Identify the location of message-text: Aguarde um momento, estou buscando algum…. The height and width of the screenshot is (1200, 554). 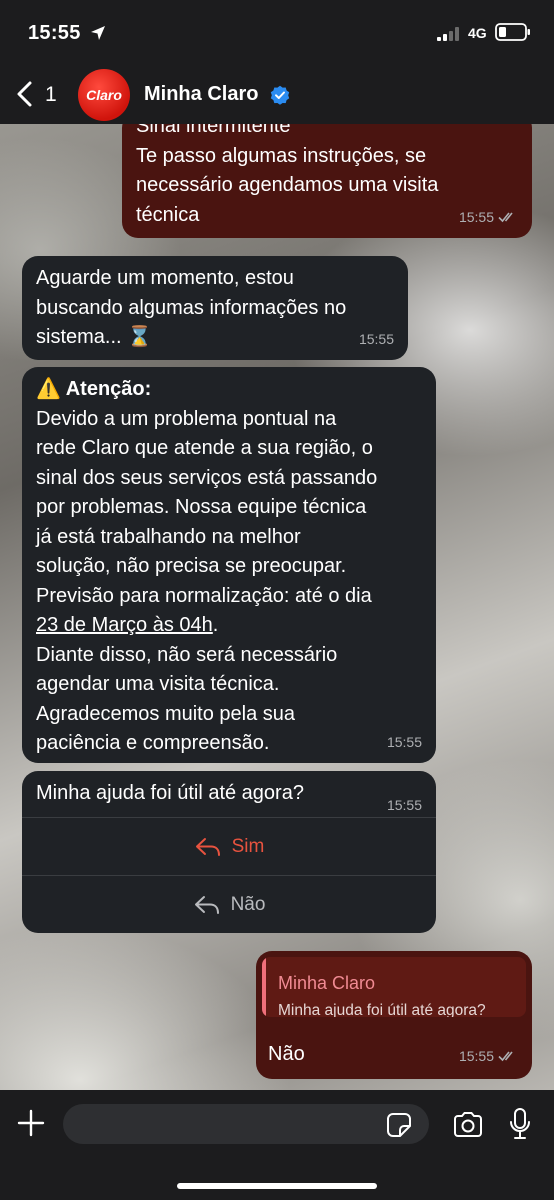
(191, 307).